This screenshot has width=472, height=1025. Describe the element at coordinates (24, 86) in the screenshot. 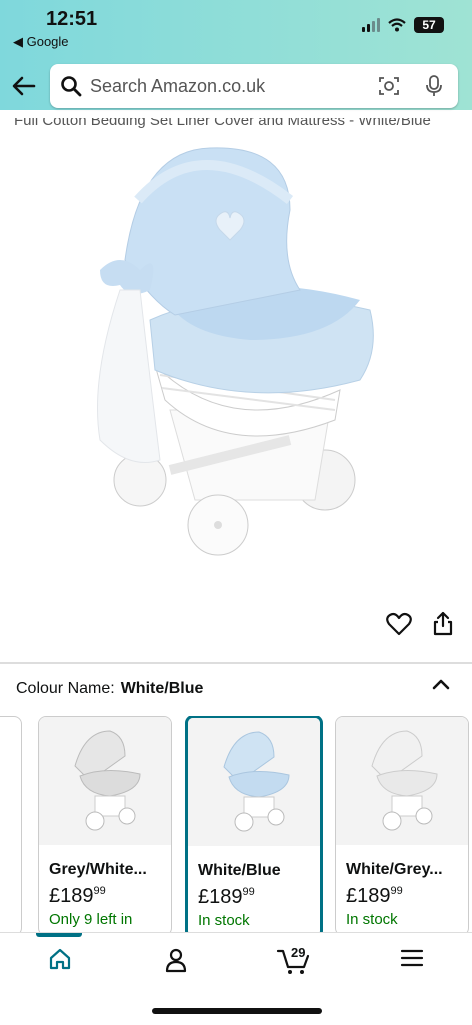

I see `back-arrow-icon` at that location.